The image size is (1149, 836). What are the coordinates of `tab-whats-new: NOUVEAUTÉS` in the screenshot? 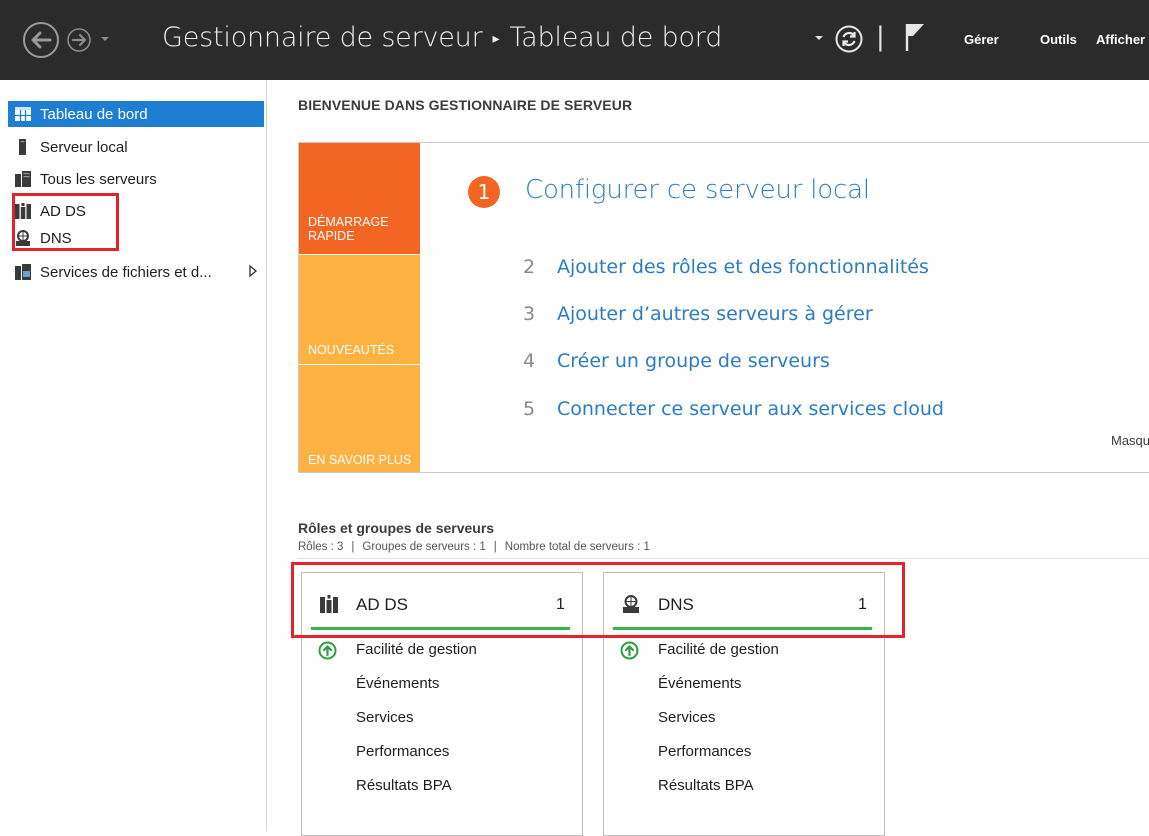 It's located at (359, 309).